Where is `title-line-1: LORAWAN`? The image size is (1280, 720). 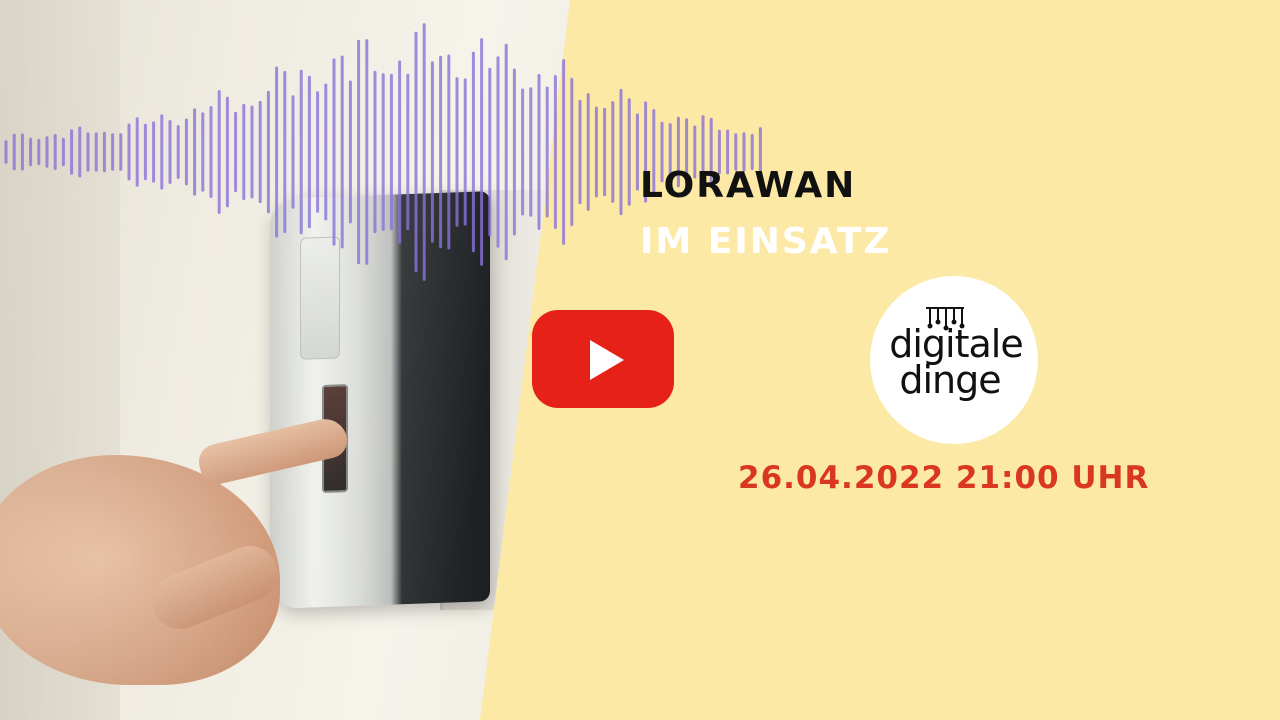 title-line-1: LORAWAN is located at coordinates (748, 185).